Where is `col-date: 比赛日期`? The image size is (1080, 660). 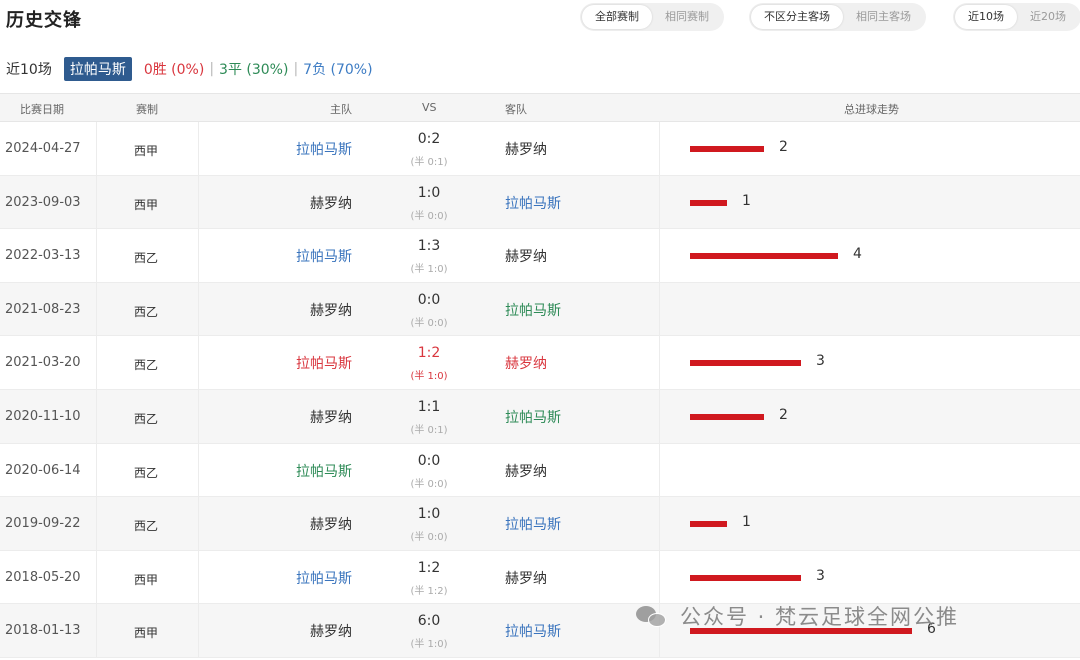 col-date: 比赛日期 is located at coordinates (42, 109).